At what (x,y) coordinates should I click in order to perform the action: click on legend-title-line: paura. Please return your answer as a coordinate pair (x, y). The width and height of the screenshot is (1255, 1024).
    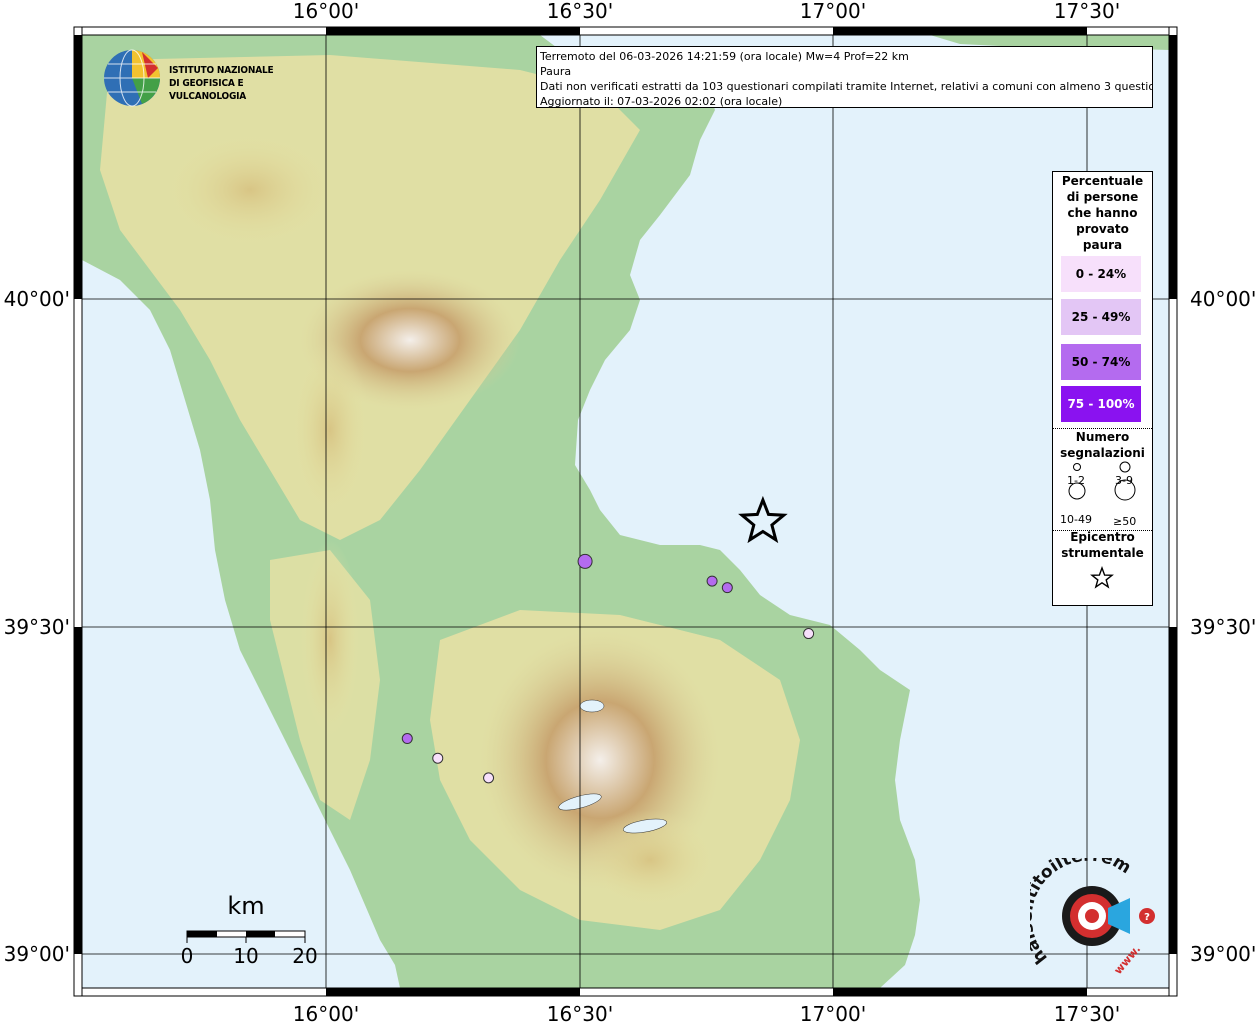
    Looking at the image, I should click on (1102, 245).